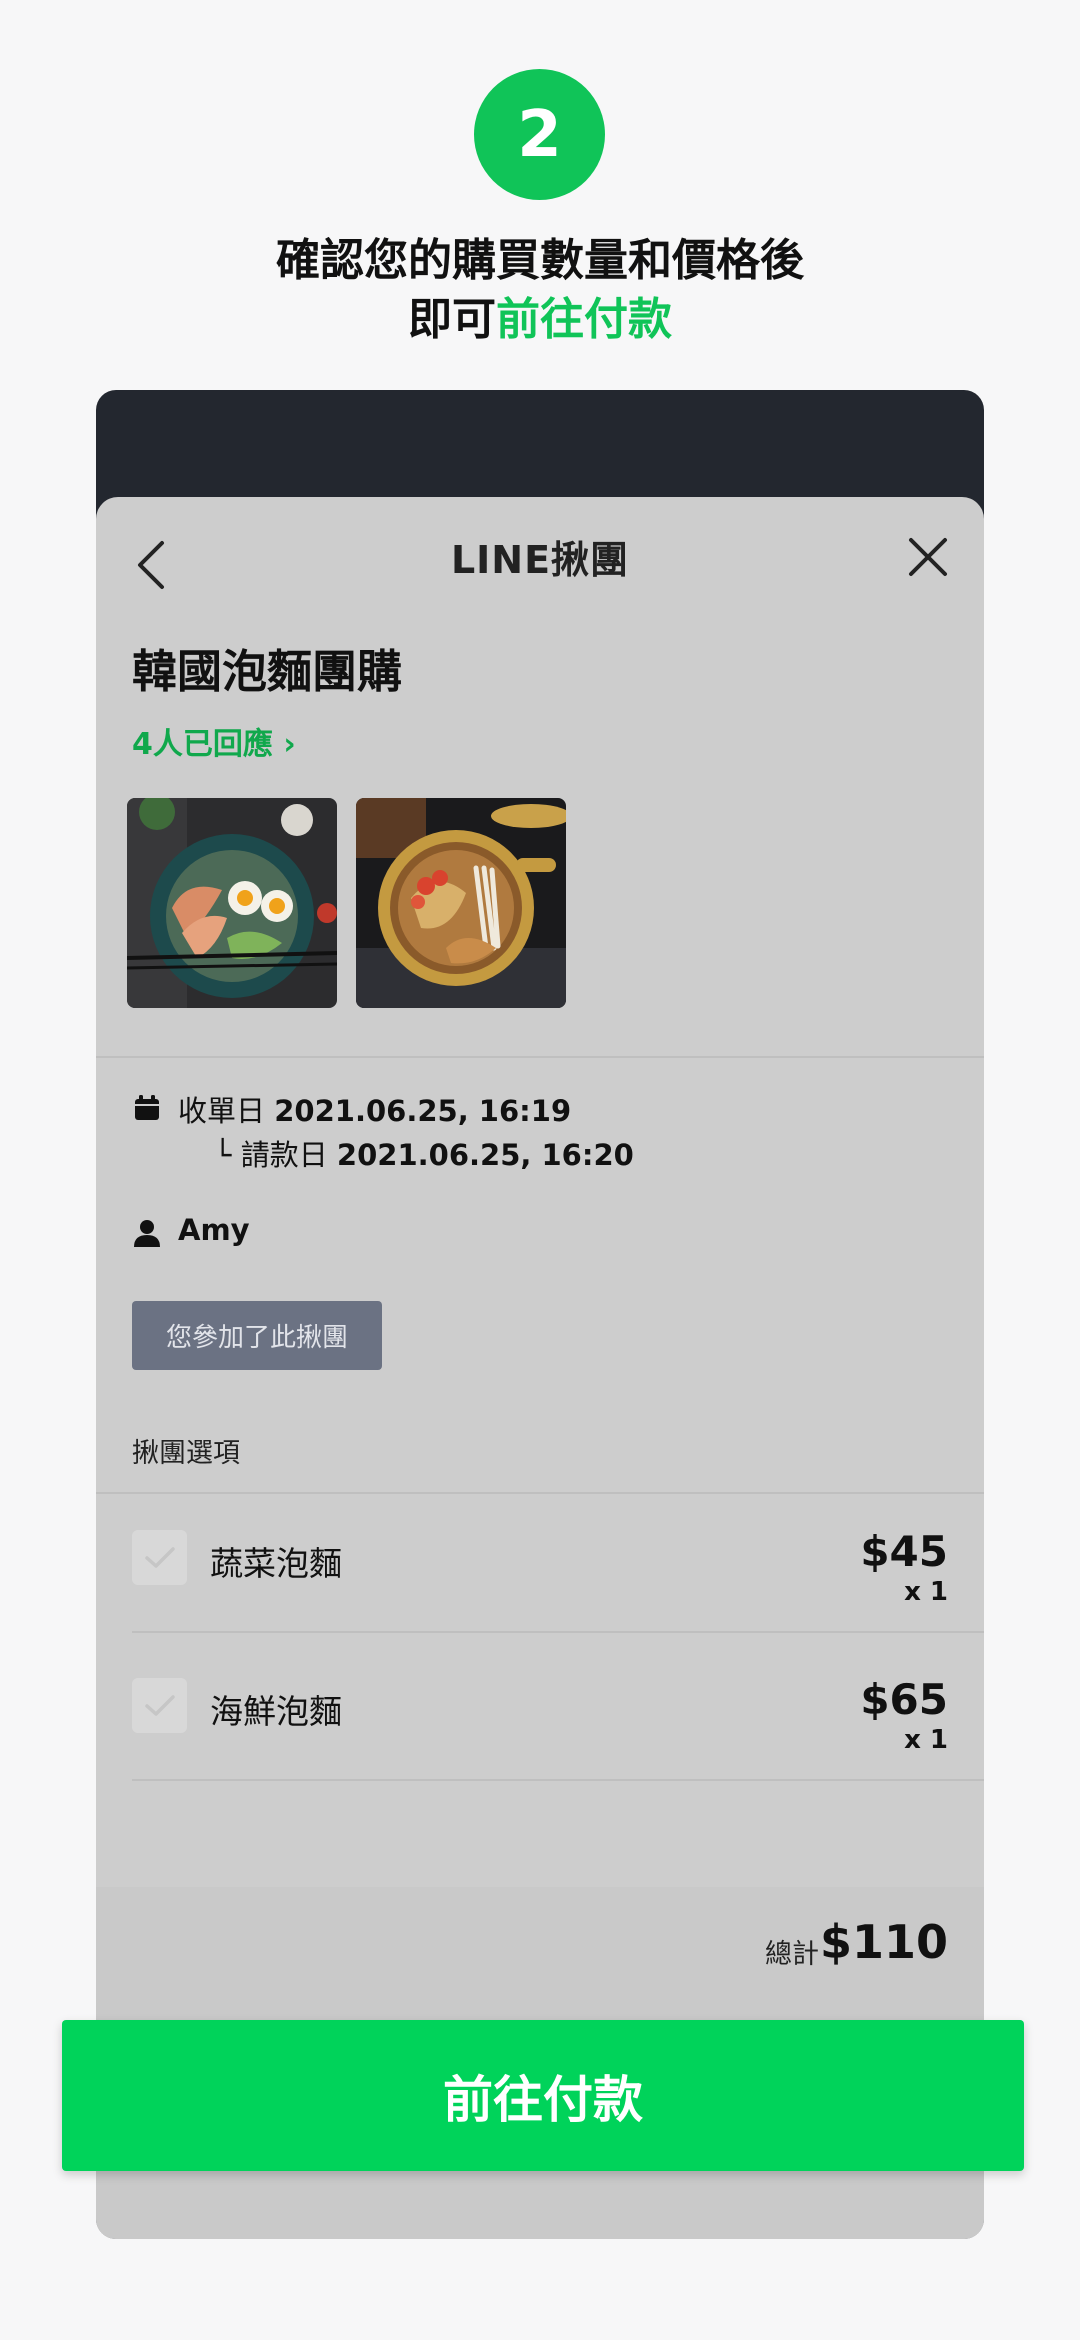 The image size is (1080, 2340). I want to click on responses-link: 4人已回應 ›, so click(214, 741).